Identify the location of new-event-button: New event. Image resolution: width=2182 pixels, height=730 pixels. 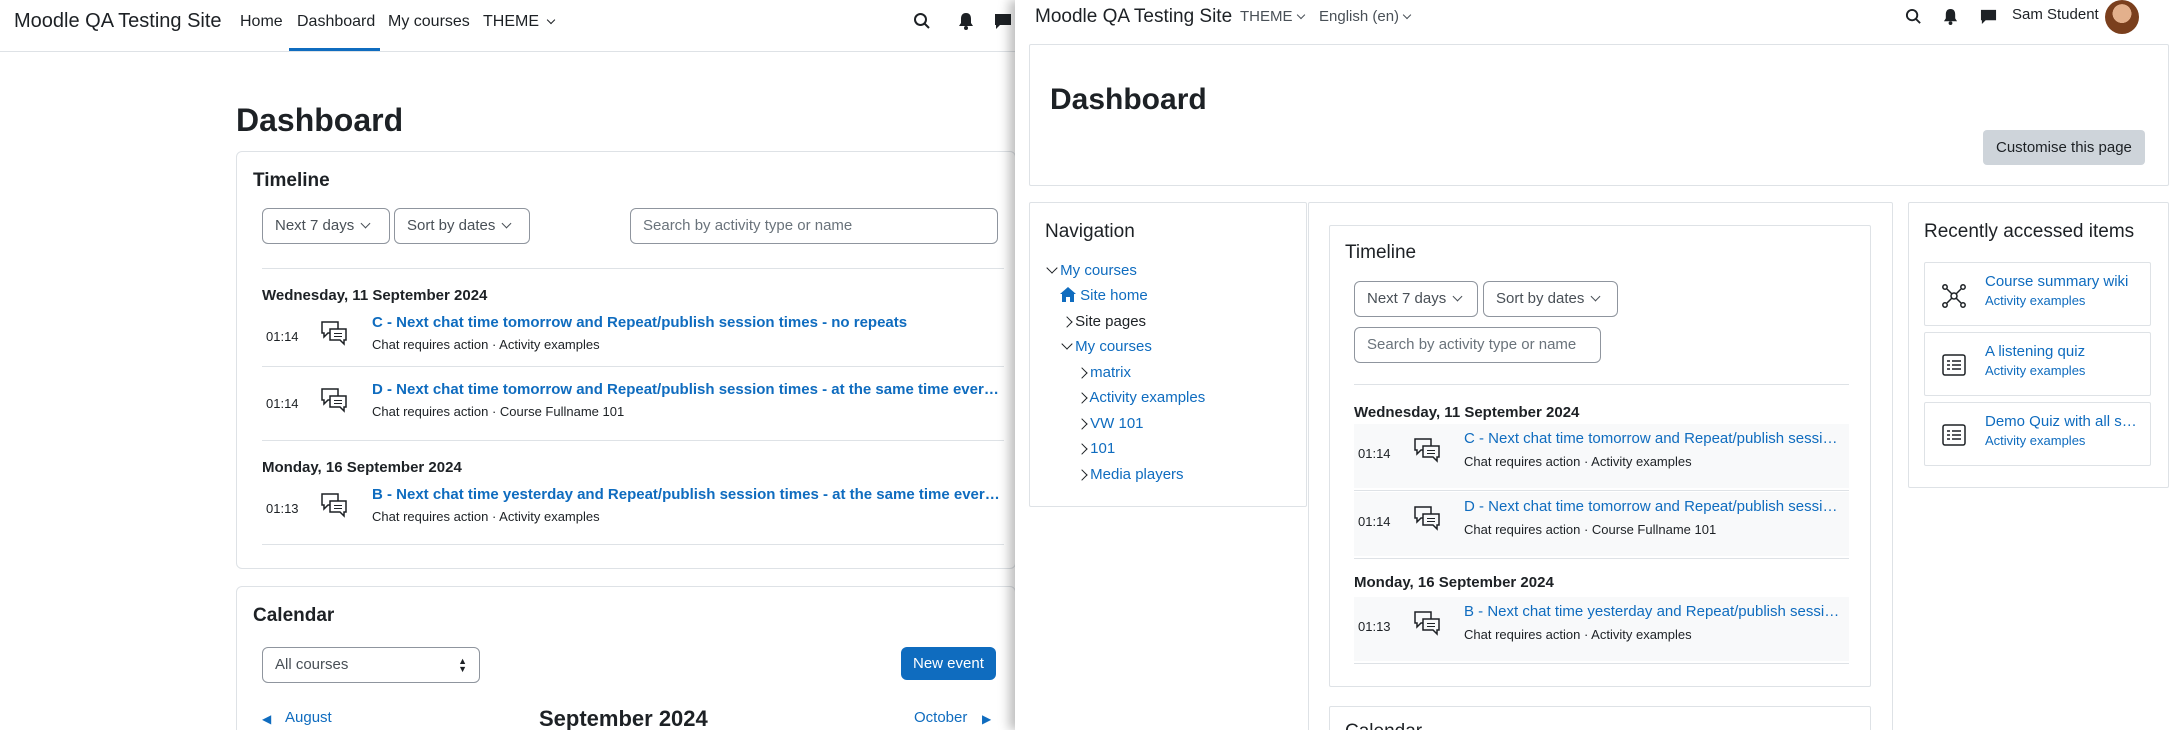
(948, 663).